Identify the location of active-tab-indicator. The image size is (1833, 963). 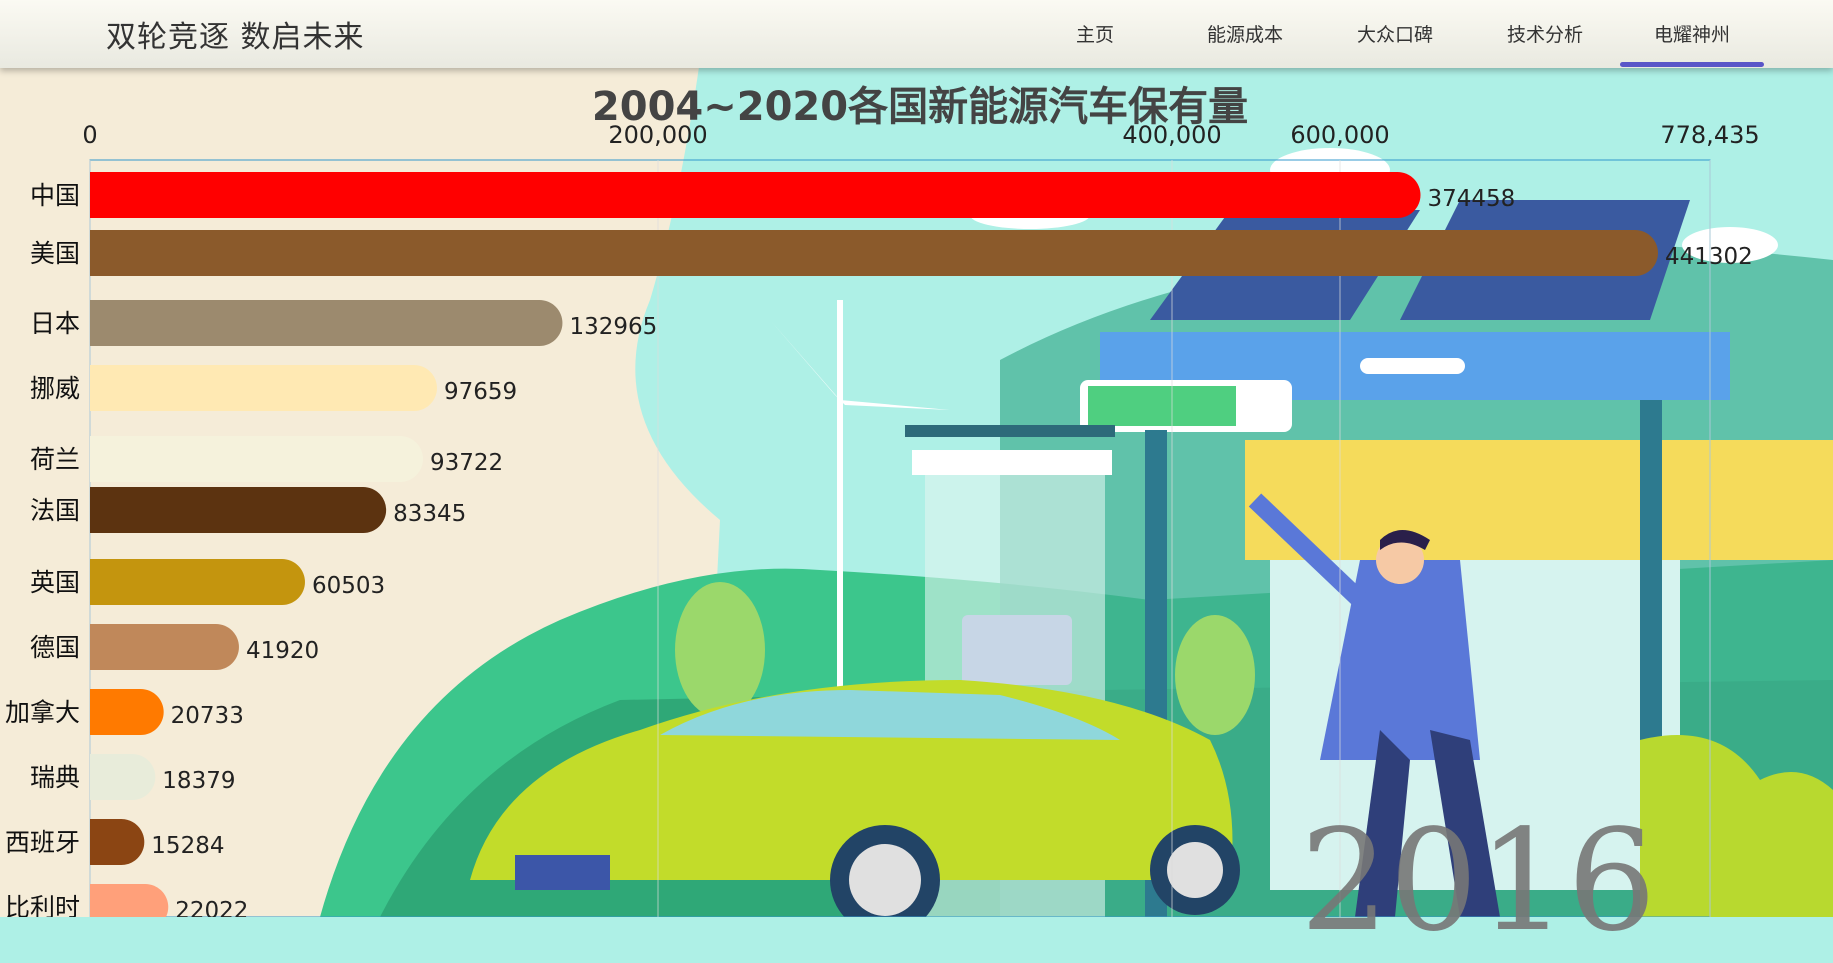
(1692, 64).